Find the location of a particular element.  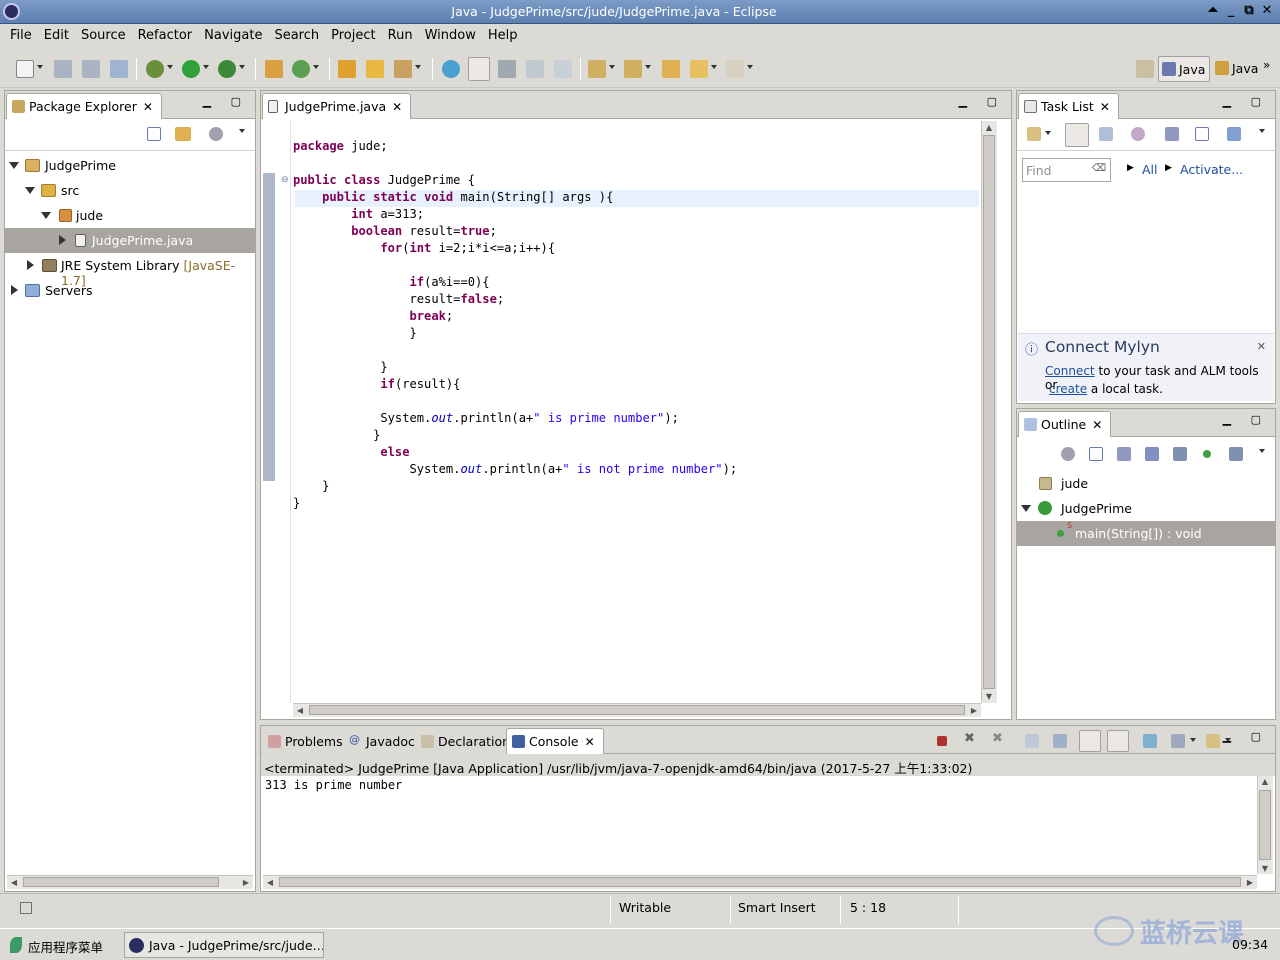

shade-icon: ⏶ is located at coordinates (1213, 11).